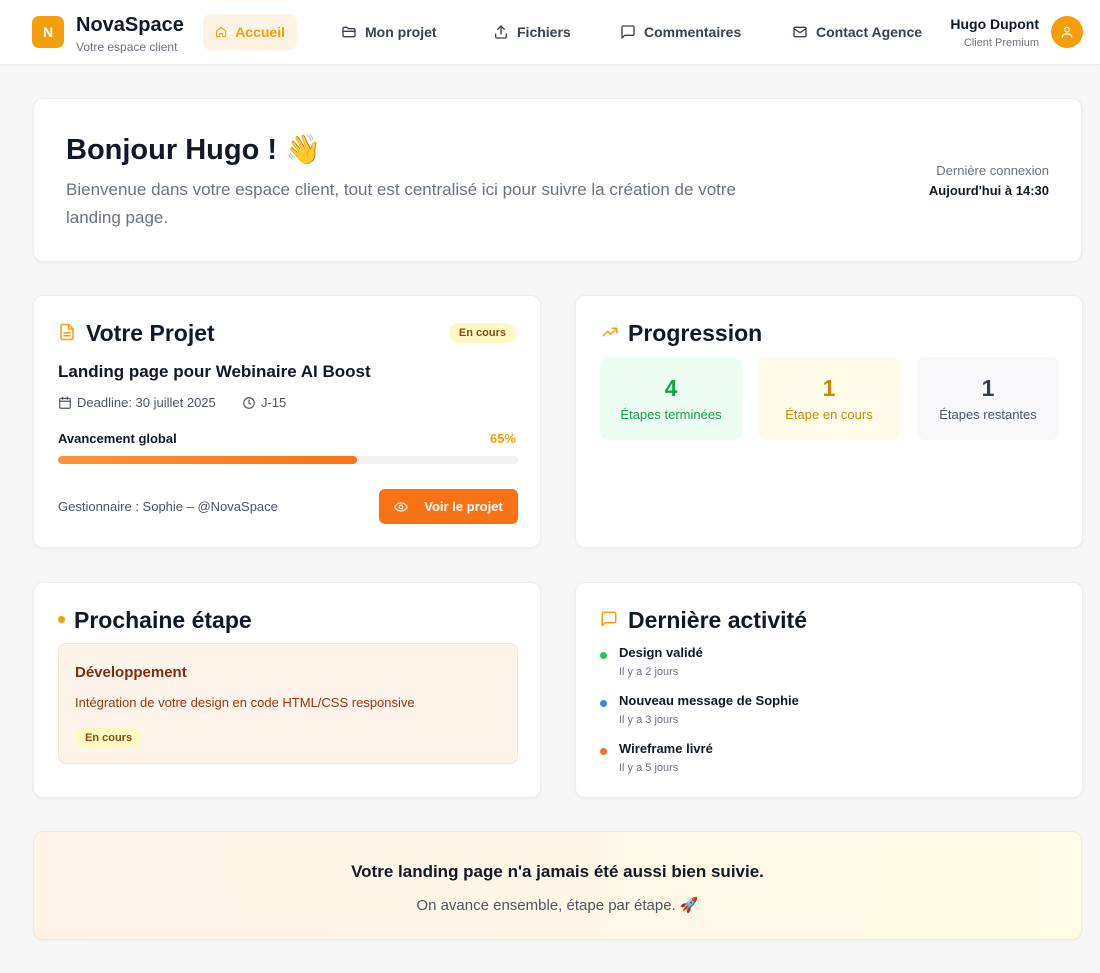 The height and width of the screenshot is (973, 1100). I want to click on activity-time: Il y a 5 jours, so click(649, 768).